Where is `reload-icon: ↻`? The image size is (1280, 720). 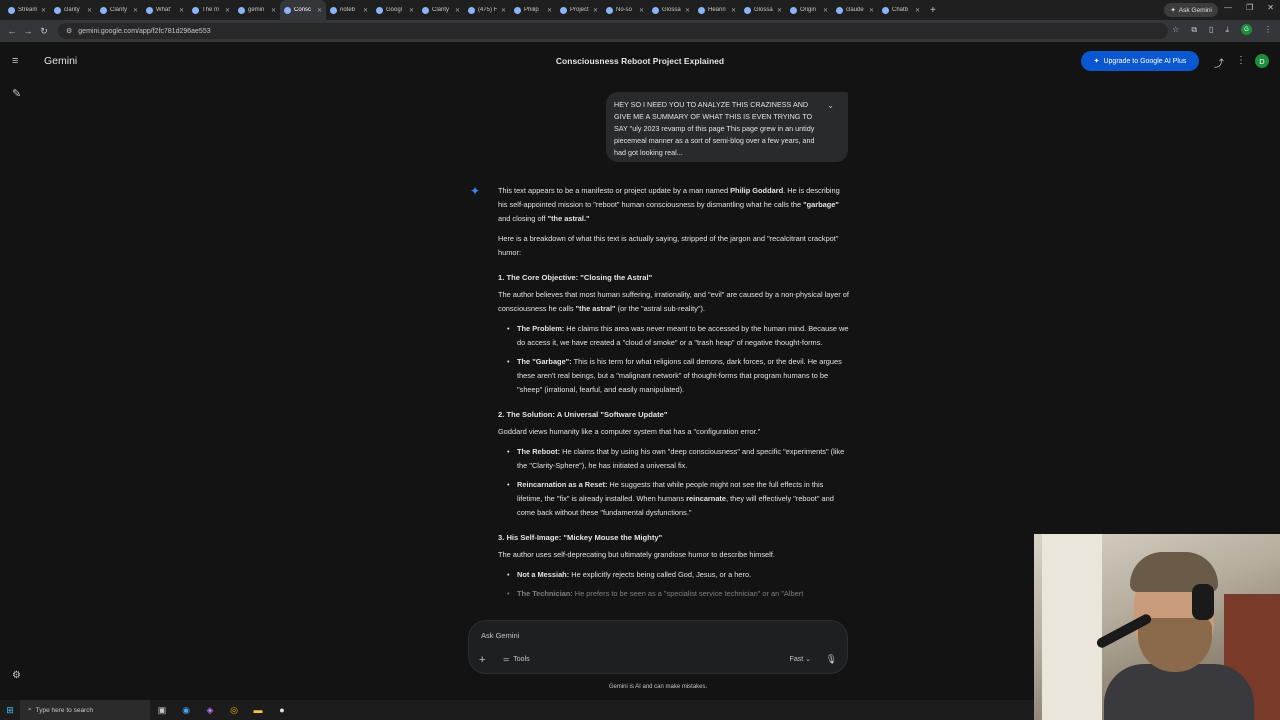 reload-icon: ↻ is located at coordinates (44, 31).